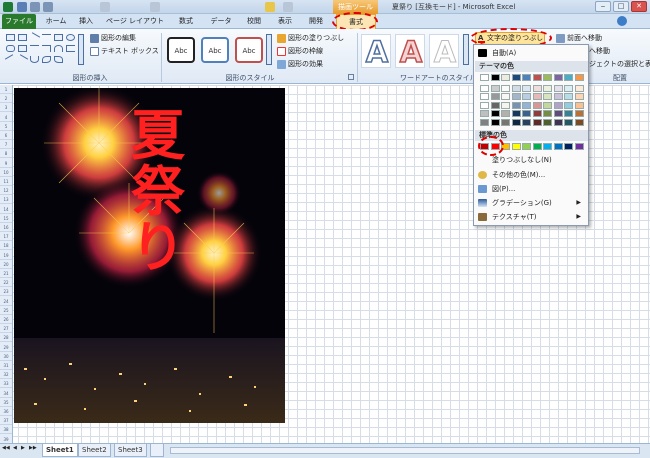 Image resolution: width=650 pixels, height=458 pixels. I want to click on oval-shape-icon, so click(70, 37).